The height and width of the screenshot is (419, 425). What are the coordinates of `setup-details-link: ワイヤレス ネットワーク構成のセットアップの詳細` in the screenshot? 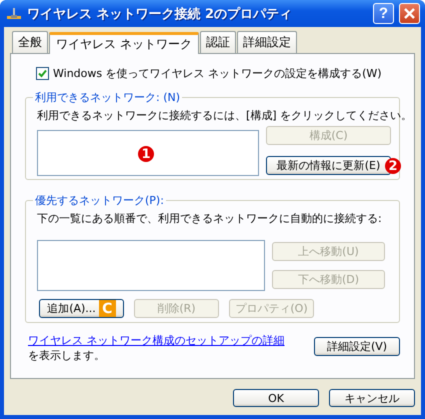 It's located at (156, 340).